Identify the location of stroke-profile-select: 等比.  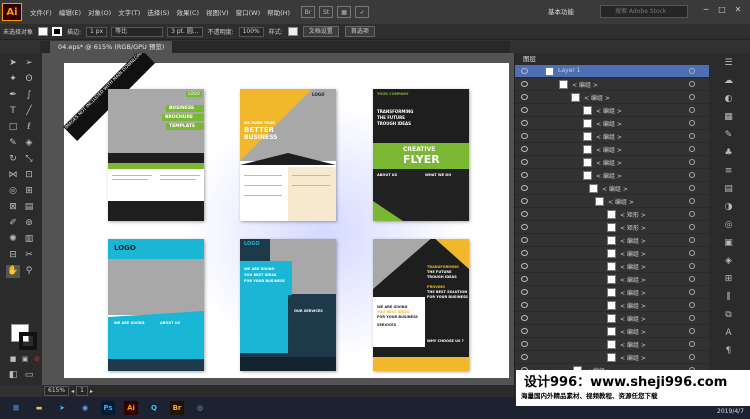
(137, 31).